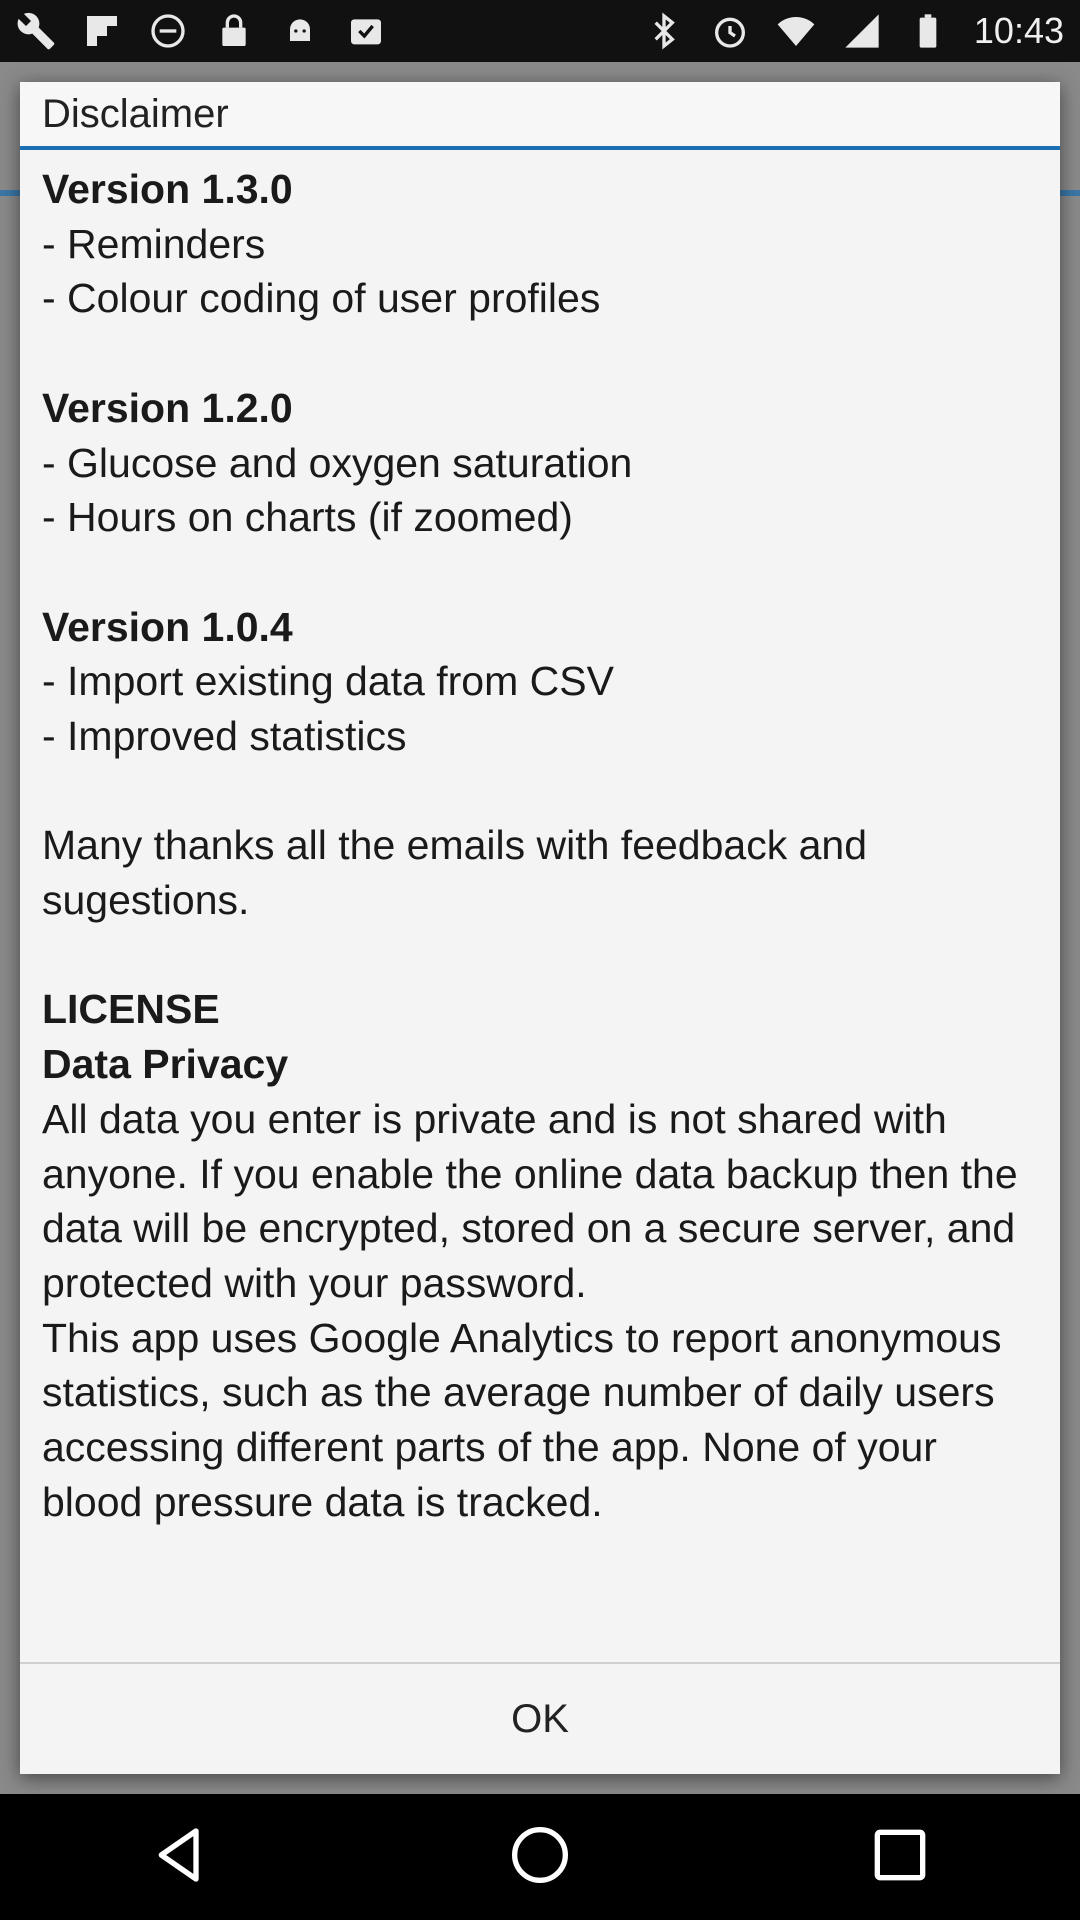  Describe the element at coordinates (307, 517) in the screenshot. I see `changelog-item: - Hours on charts (if zoomed)` at that location.